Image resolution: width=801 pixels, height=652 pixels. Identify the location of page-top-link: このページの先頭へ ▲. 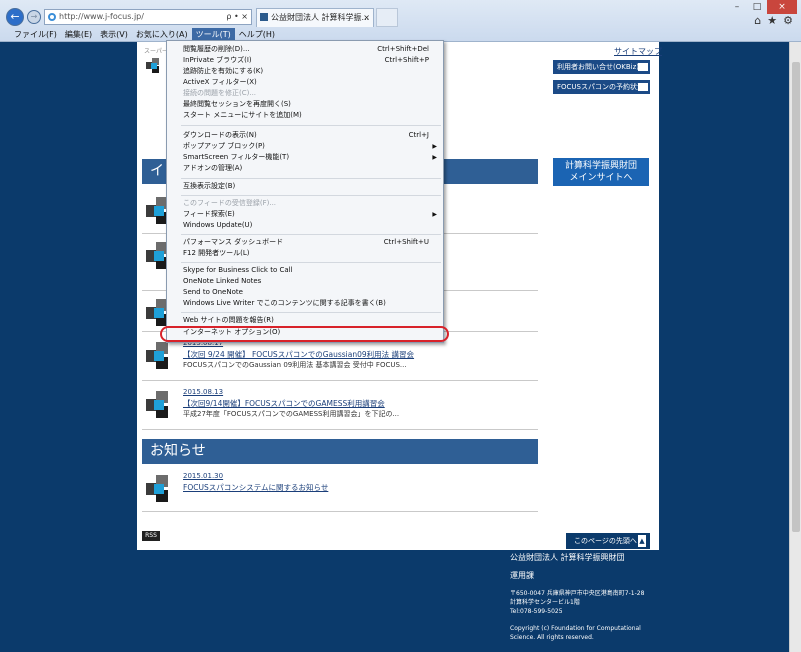
(608, 541).